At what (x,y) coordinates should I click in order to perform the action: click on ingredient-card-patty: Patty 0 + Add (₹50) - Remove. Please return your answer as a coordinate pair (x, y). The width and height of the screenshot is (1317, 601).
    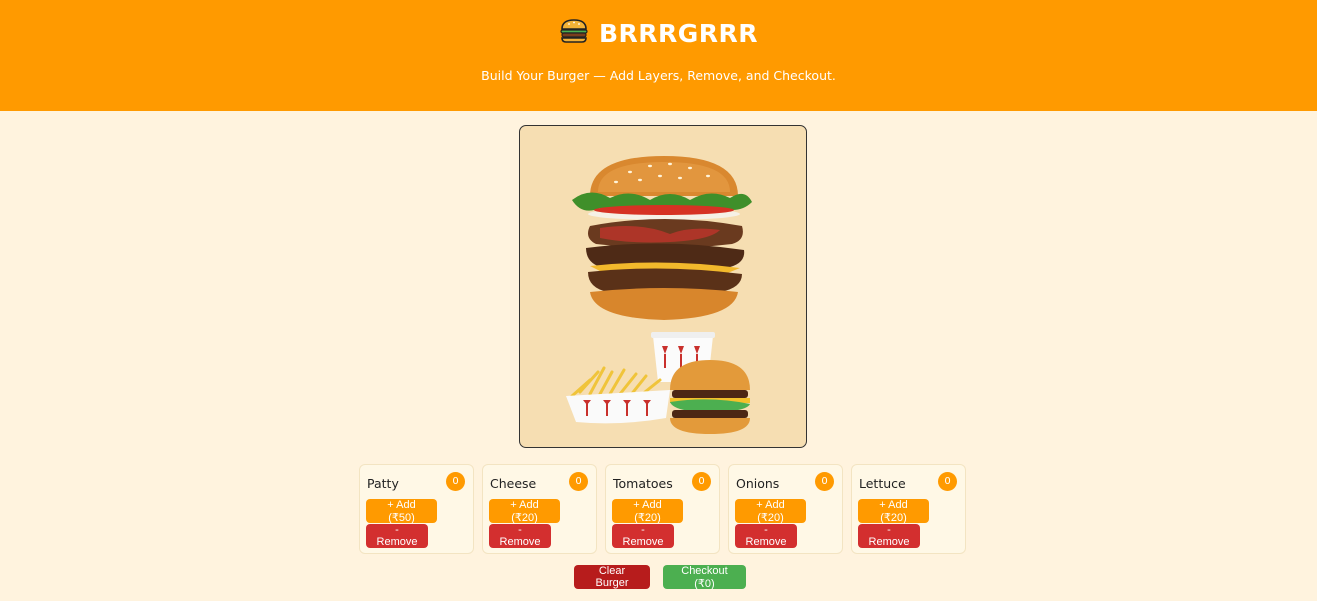
    Looking at the image, I should click on (416, 509).